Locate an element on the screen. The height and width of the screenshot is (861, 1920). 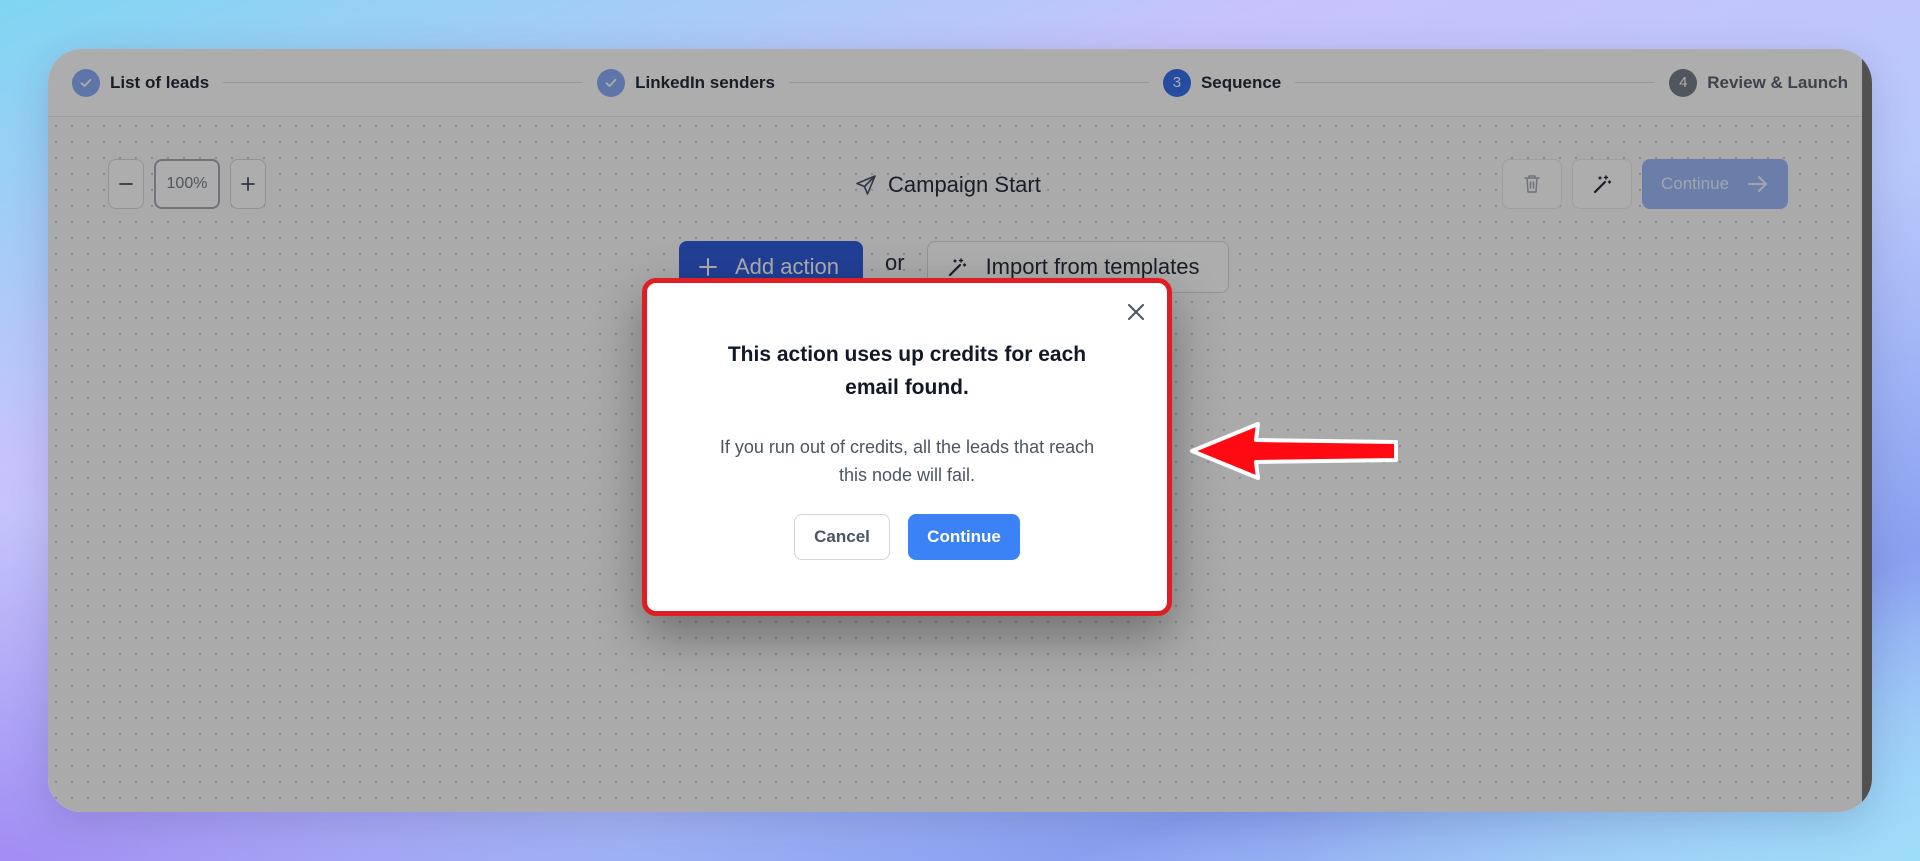
close-icon is located at coordinates (1136, 312).